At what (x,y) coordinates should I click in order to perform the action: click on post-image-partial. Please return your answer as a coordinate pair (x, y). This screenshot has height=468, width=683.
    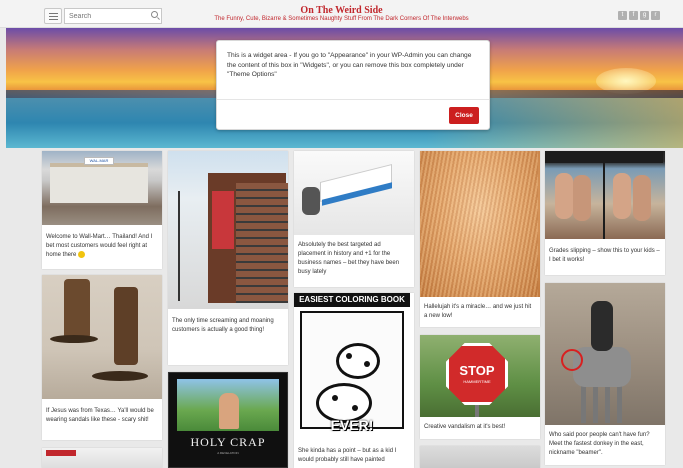
    Looking at the image, I should click on (102, 458).